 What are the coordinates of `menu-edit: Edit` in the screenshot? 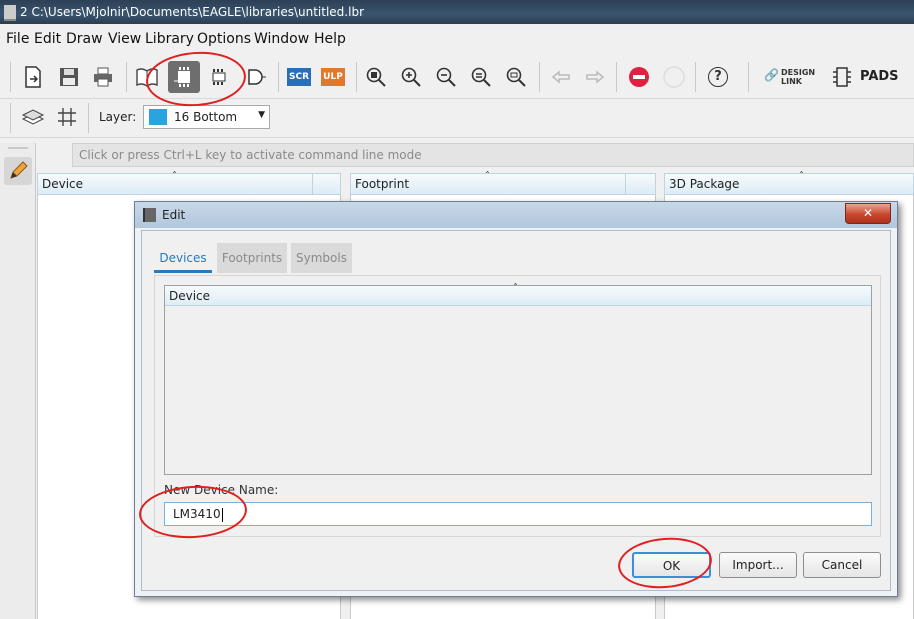 It's located at (47, 39).